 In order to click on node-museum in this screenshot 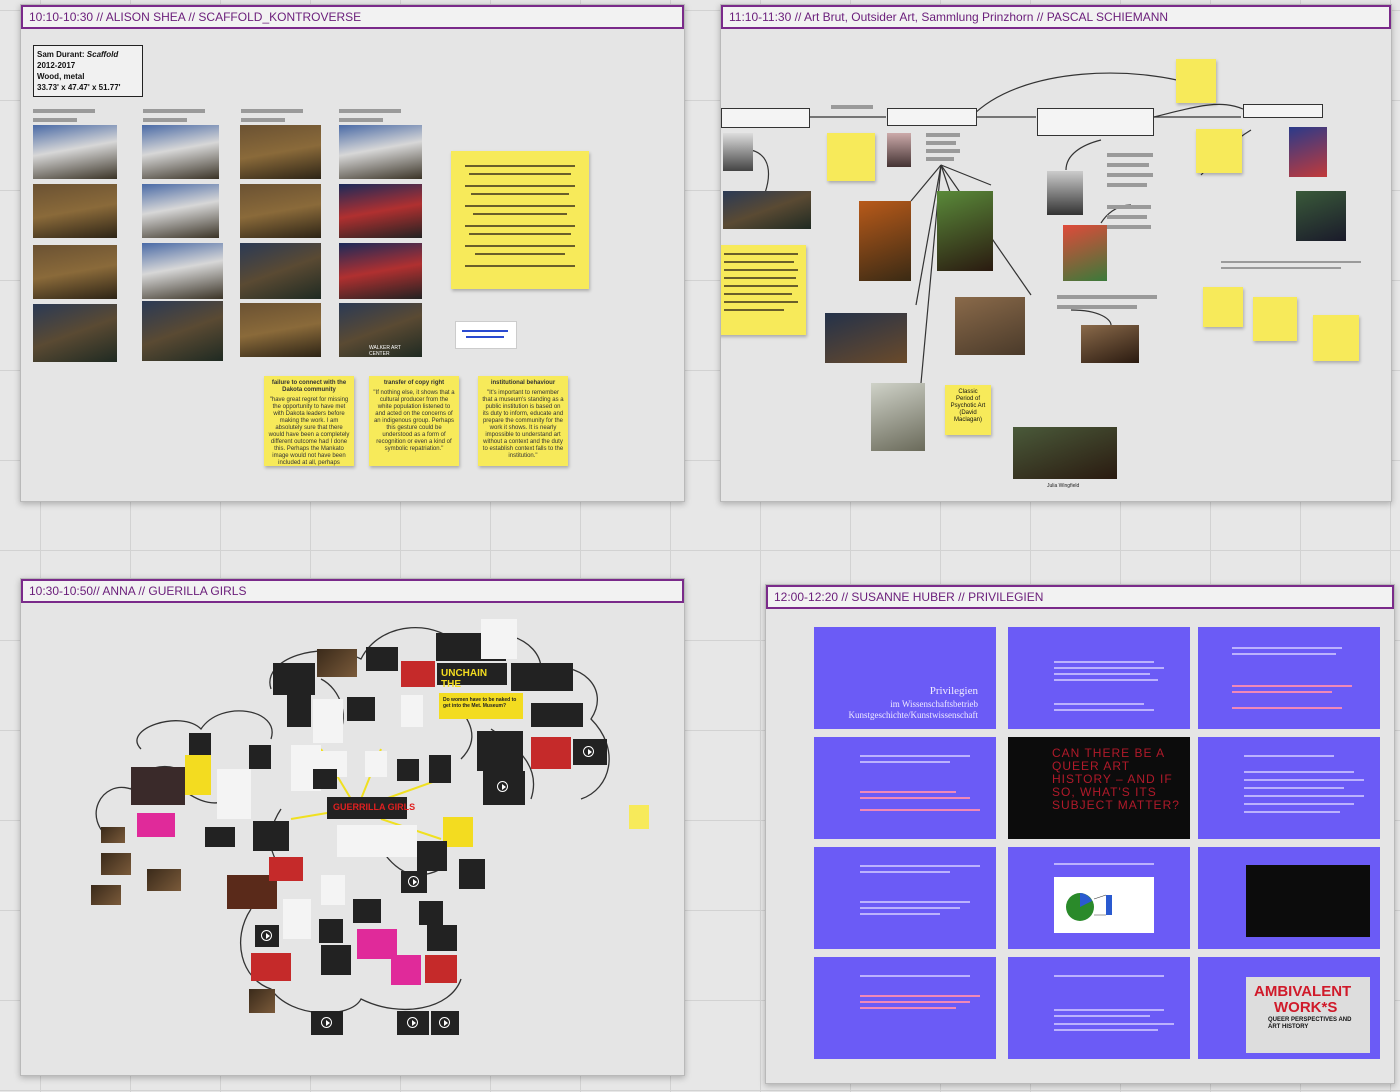, I will do `click(1283, 111)`.